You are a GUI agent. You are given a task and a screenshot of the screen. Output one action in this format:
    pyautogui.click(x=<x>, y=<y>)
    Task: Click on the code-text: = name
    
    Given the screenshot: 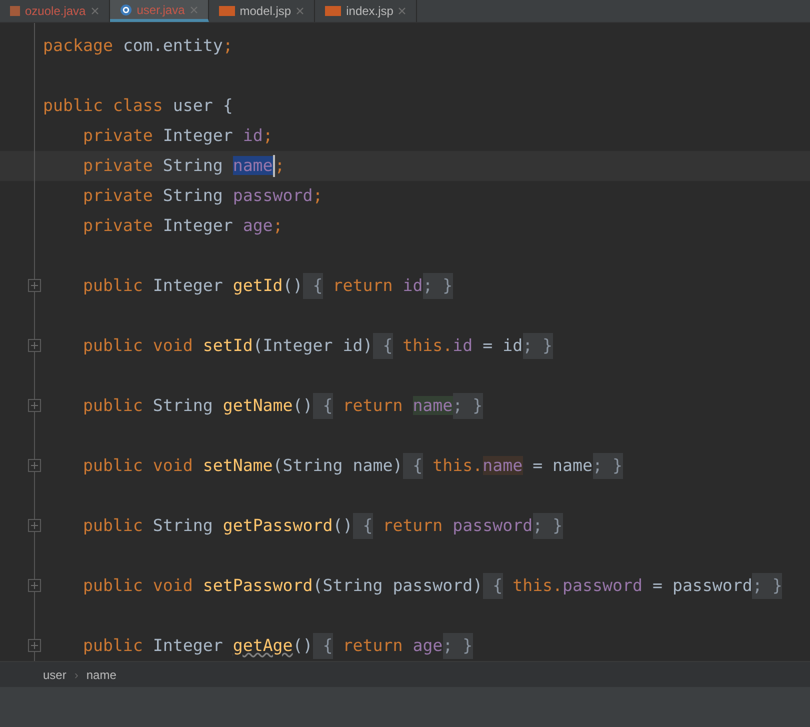 What is the action you would take?
    pyautogui.click(x=562, y=465)
    